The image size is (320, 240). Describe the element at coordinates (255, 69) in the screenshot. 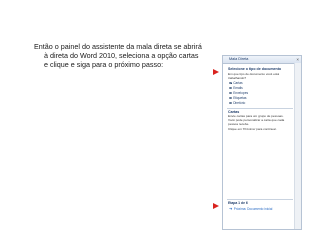

I see `doc-type-section-title: Selecione o tipo de documento` at that location.